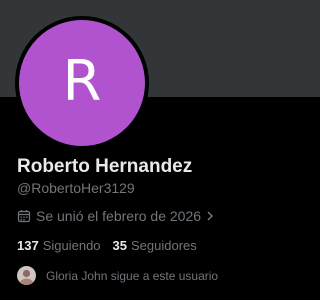 The image size is (320, 300). I want to click on follow-stats: 137 Siguiendo 35 Seguidores, so click(113, 245).